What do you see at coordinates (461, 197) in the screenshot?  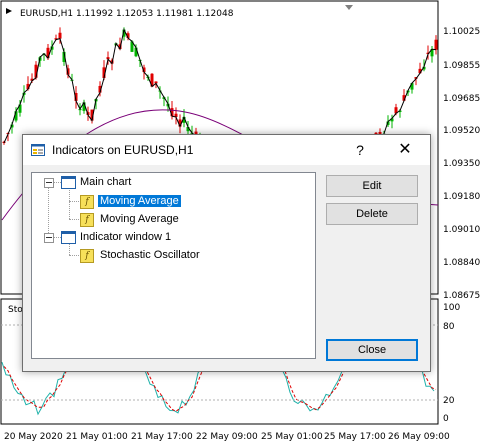 I see `price-label: 1.09180` at bounding box center [461, 197].